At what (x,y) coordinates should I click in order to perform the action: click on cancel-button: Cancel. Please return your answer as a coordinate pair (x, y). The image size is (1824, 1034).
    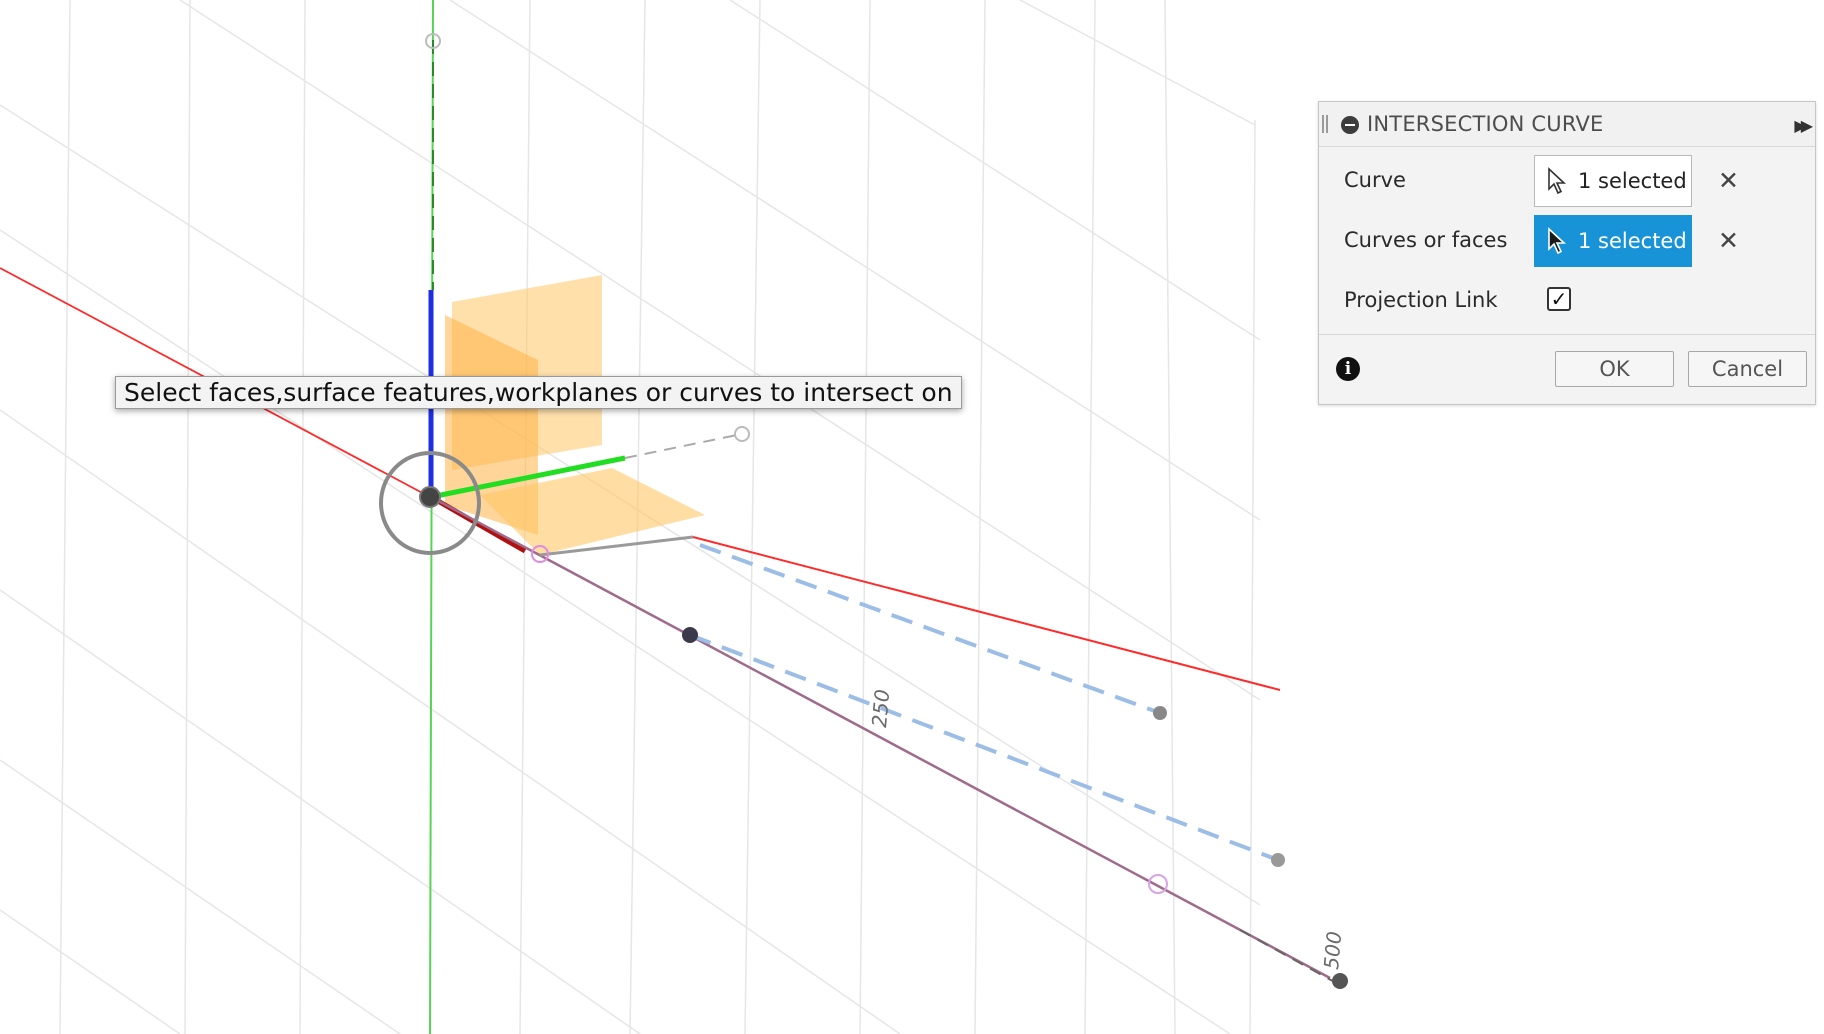
    Looking at the image, I should click on (1747, 369).